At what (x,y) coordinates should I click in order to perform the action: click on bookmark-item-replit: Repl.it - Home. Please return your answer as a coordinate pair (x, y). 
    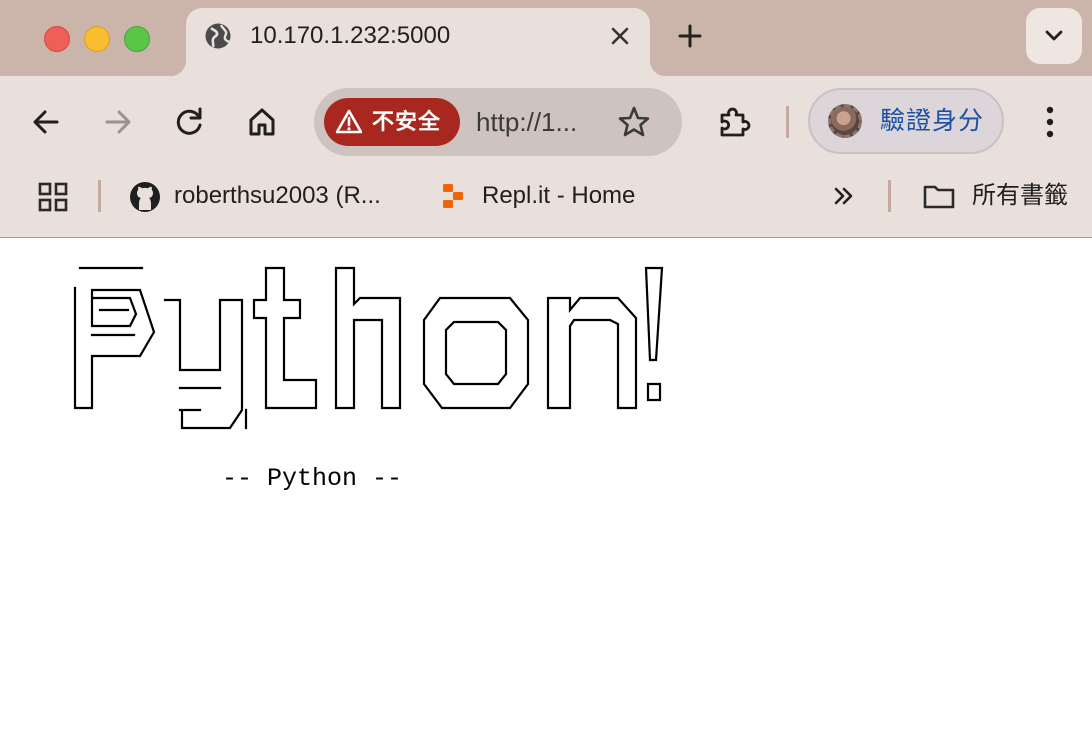
    Looking at the image, I should click on (550, 196).